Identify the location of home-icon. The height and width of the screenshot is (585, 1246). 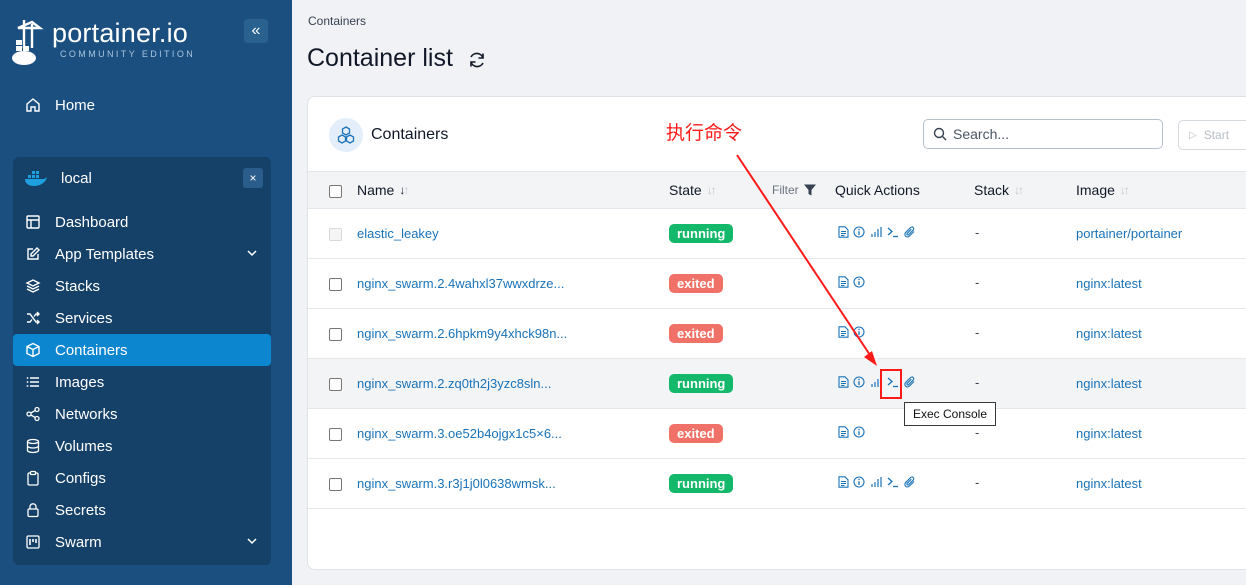
(33, 105).